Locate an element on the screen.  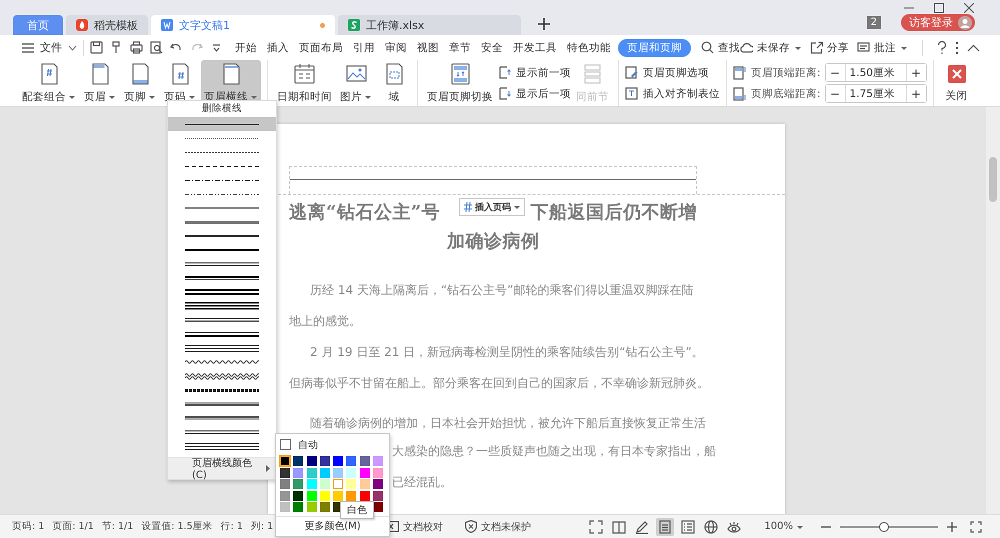
ribbon-button: 配套组合 is located at coordinates (49, 83).